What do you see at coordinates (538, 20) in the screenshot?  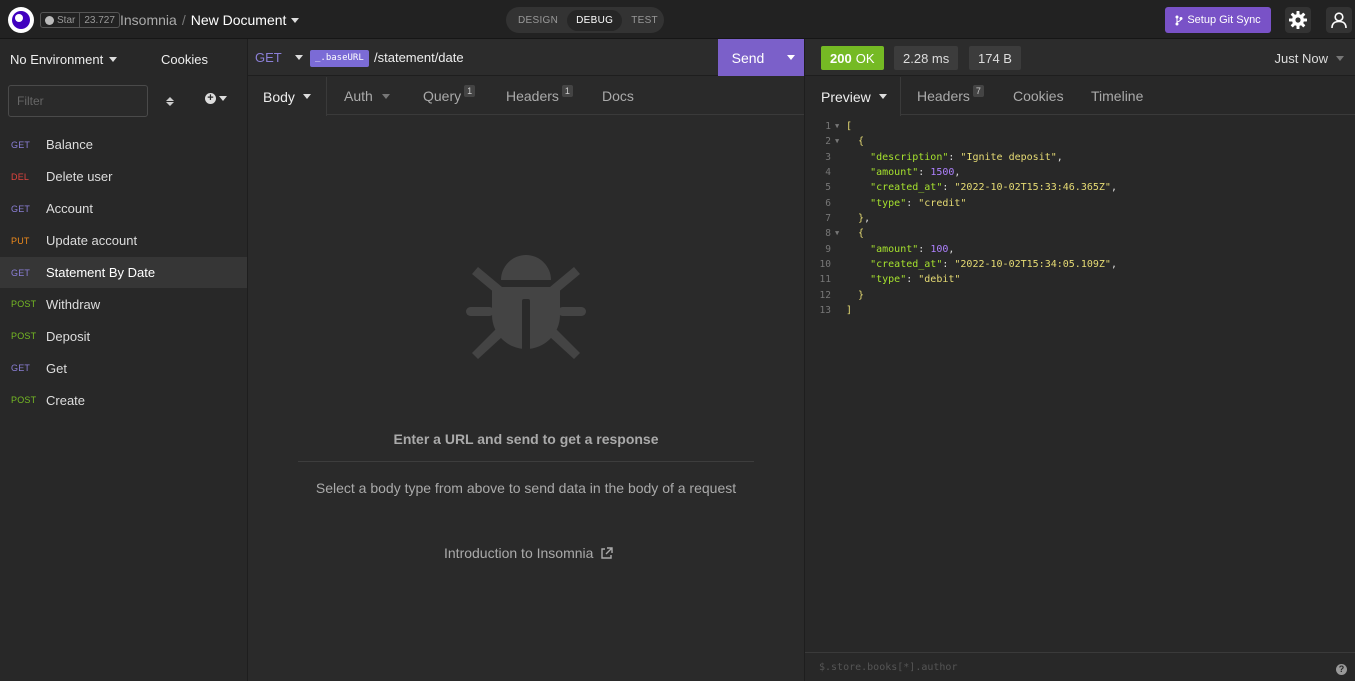 I see `mode-design: DESIGN` at bounding box center [538, 20].